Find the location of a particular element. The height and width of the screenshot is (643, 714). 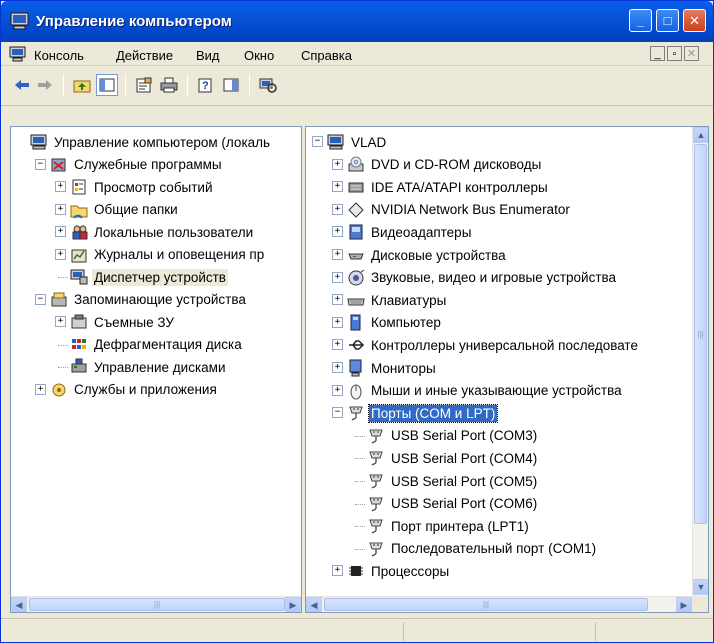

keyboard-icon is located at coordinates (356, 302).